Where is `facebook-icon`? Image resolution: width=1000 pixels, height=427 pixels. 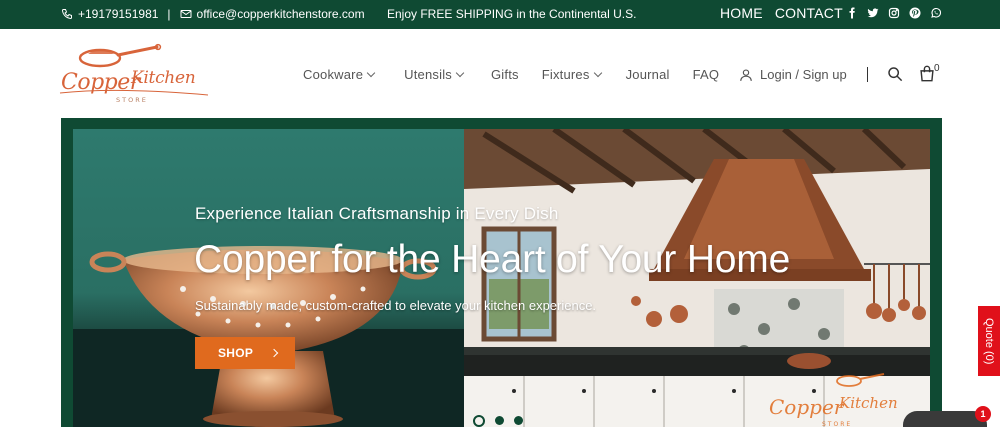 facebook-icon is located at coordinates (852, 13).